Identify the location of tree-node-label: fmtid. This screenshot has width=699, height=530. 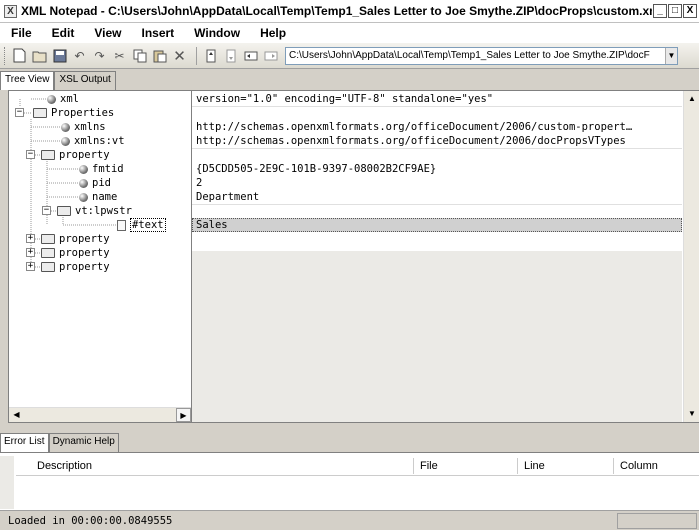
(108, 169).